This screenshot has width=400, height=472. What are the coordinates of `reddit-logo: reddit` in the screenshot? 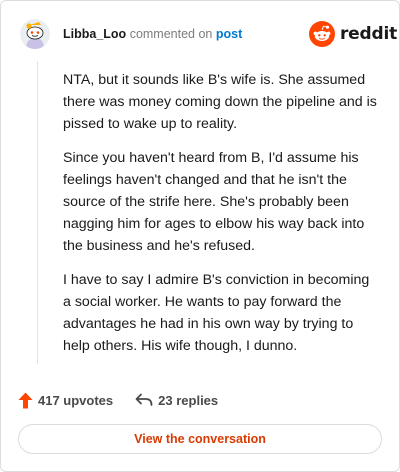 It's located at (353, 34).